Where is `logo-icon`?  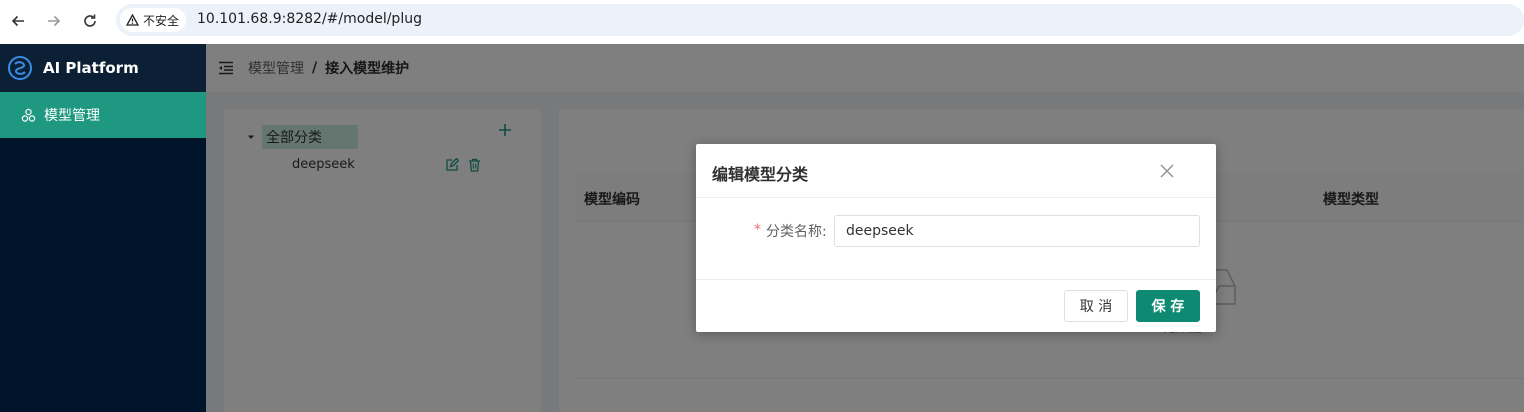
logo-icon is located at coordinates (20, 68).